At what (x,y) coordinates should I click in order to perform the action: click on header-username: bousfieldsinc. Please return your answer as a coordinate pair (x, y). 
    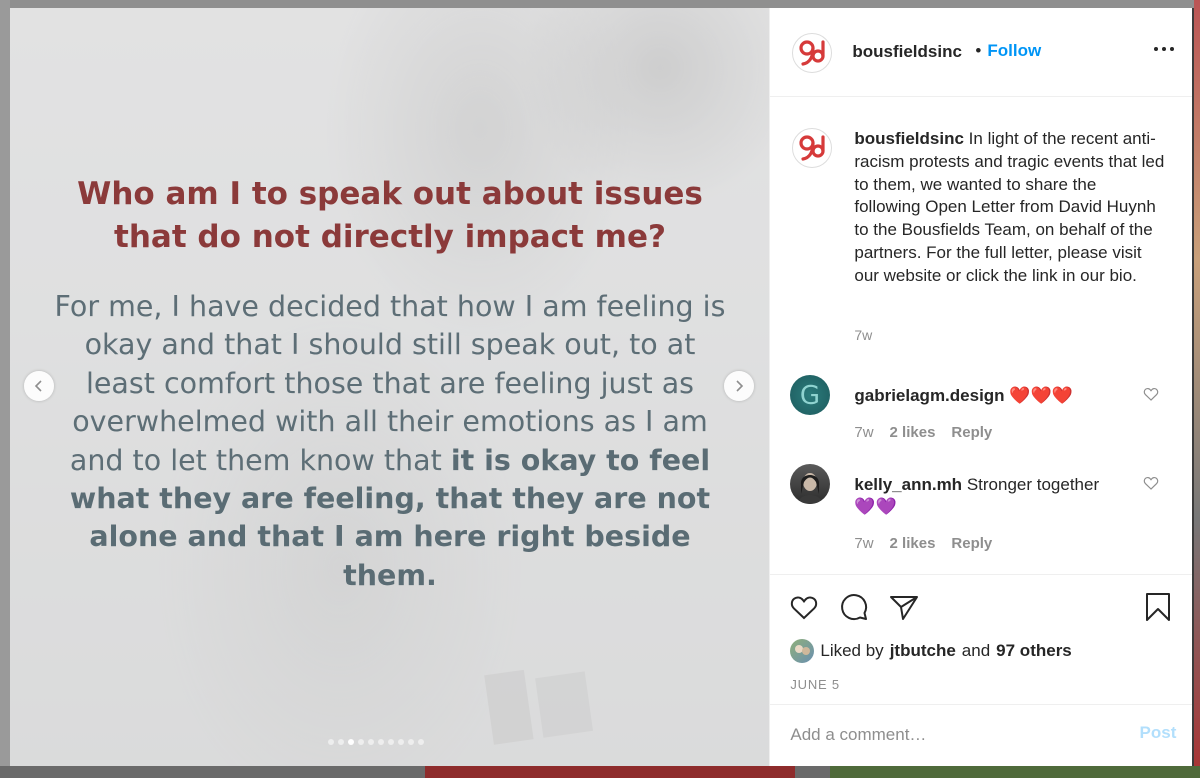
    Looking at the image, I should click on (907, 52).